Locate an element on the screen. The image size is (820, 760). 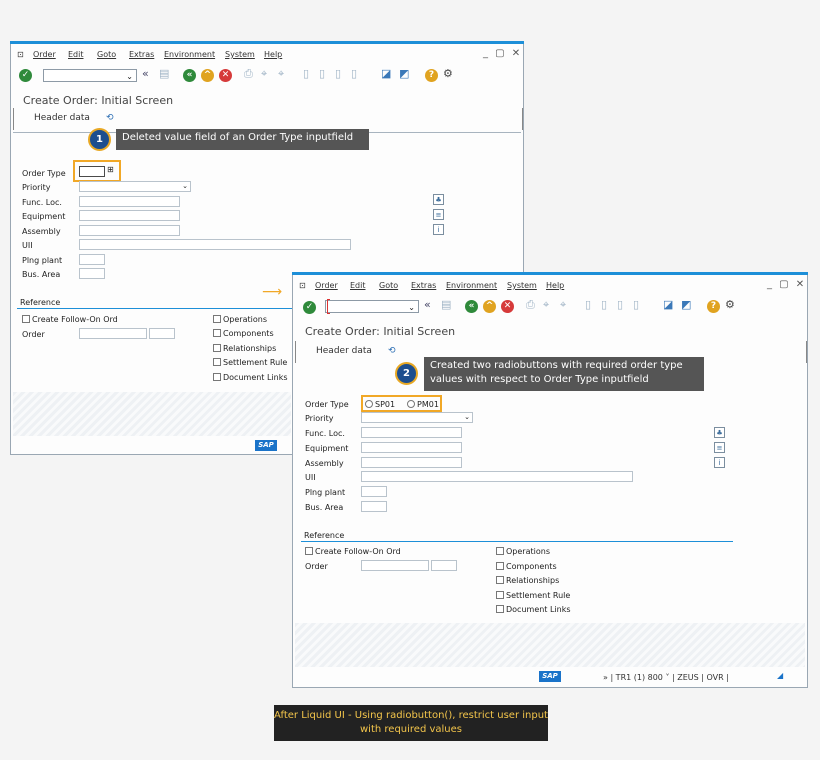
order-input is located at coordinates (113, 333).